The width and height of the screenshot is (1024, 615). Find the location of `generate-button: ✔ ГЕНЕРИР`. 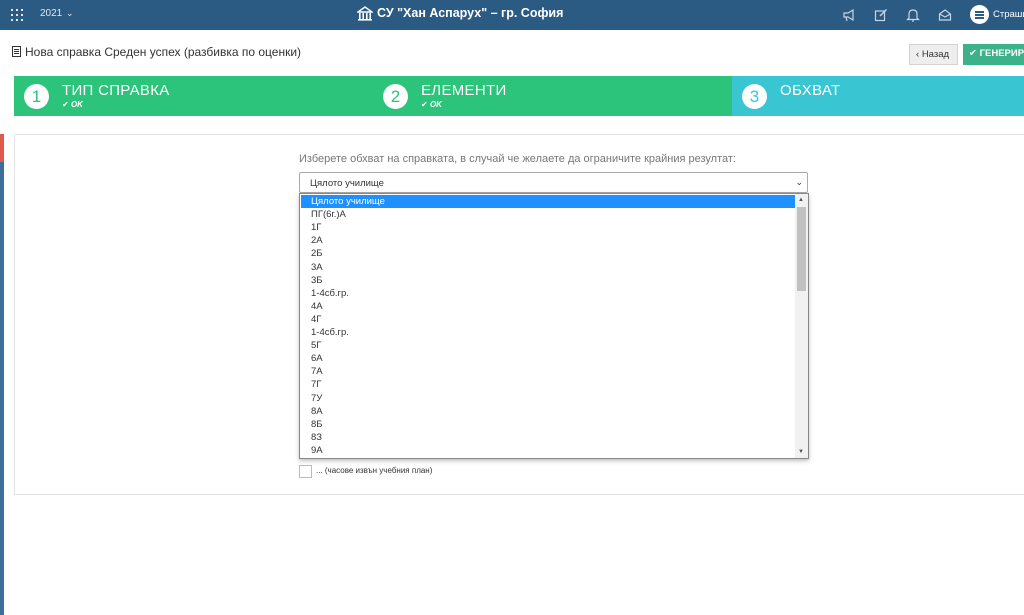

generate-button: ✔ ГЕНЕРИР is located at coordinates (993, 54).